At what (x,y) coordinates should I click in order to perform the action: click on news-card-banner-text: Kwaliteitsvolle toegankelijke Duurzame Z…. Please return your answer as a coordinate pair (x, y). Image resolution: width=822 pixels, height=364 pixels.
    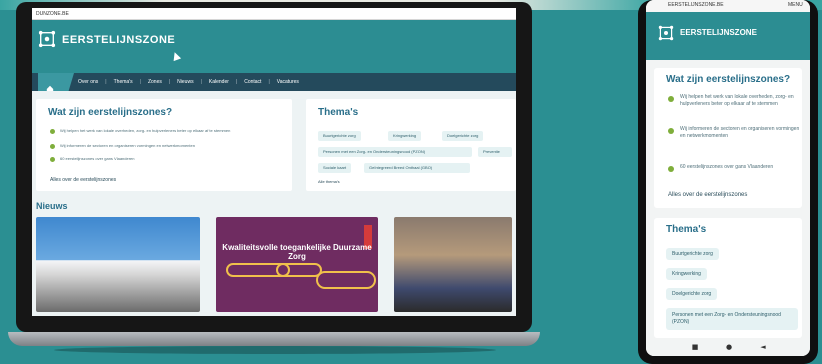
    Looking at the image, I should click on (297, 252).